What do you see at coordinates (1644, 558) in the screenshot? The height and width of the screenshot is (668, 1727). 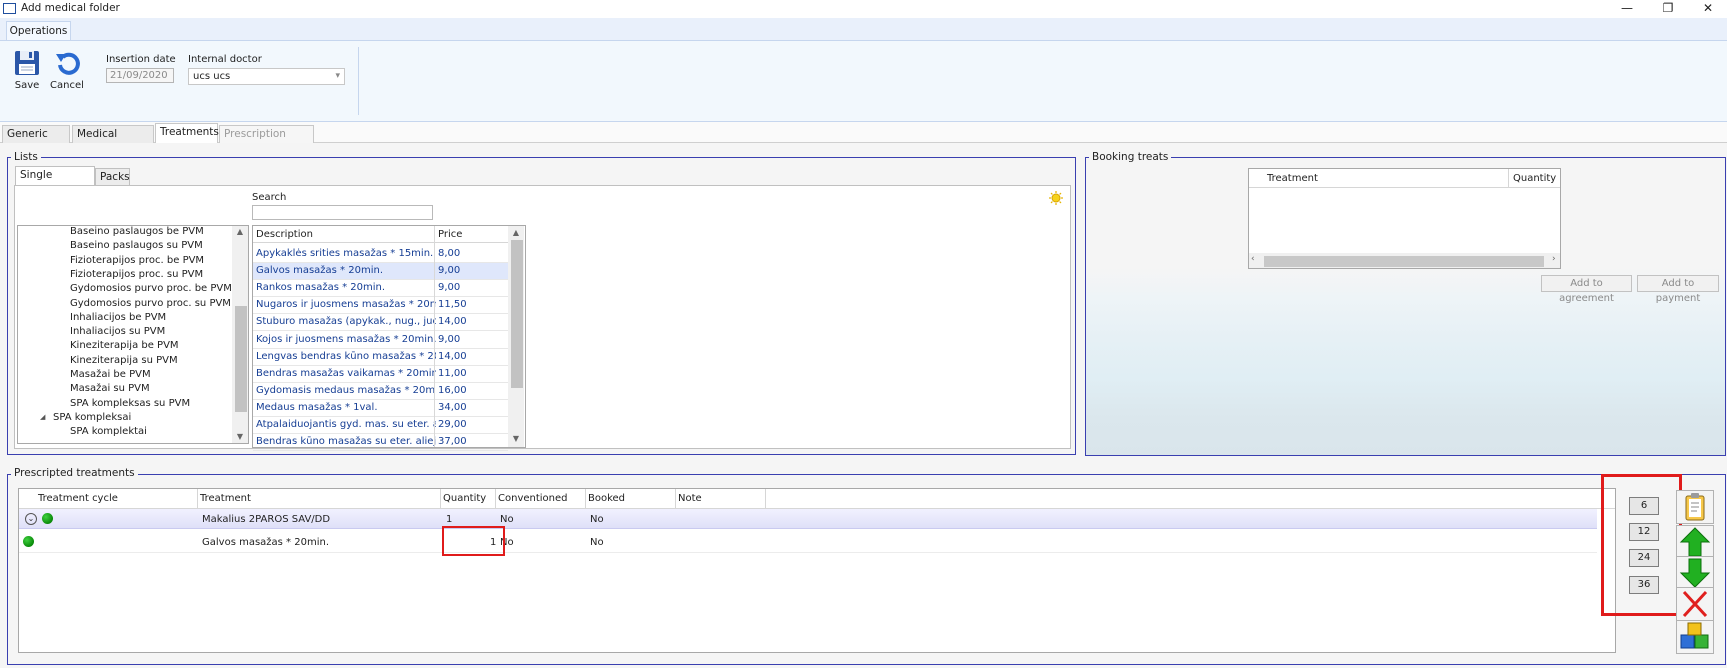 I see `quantity-24-button: 24` at bounding box center [1644, 558].